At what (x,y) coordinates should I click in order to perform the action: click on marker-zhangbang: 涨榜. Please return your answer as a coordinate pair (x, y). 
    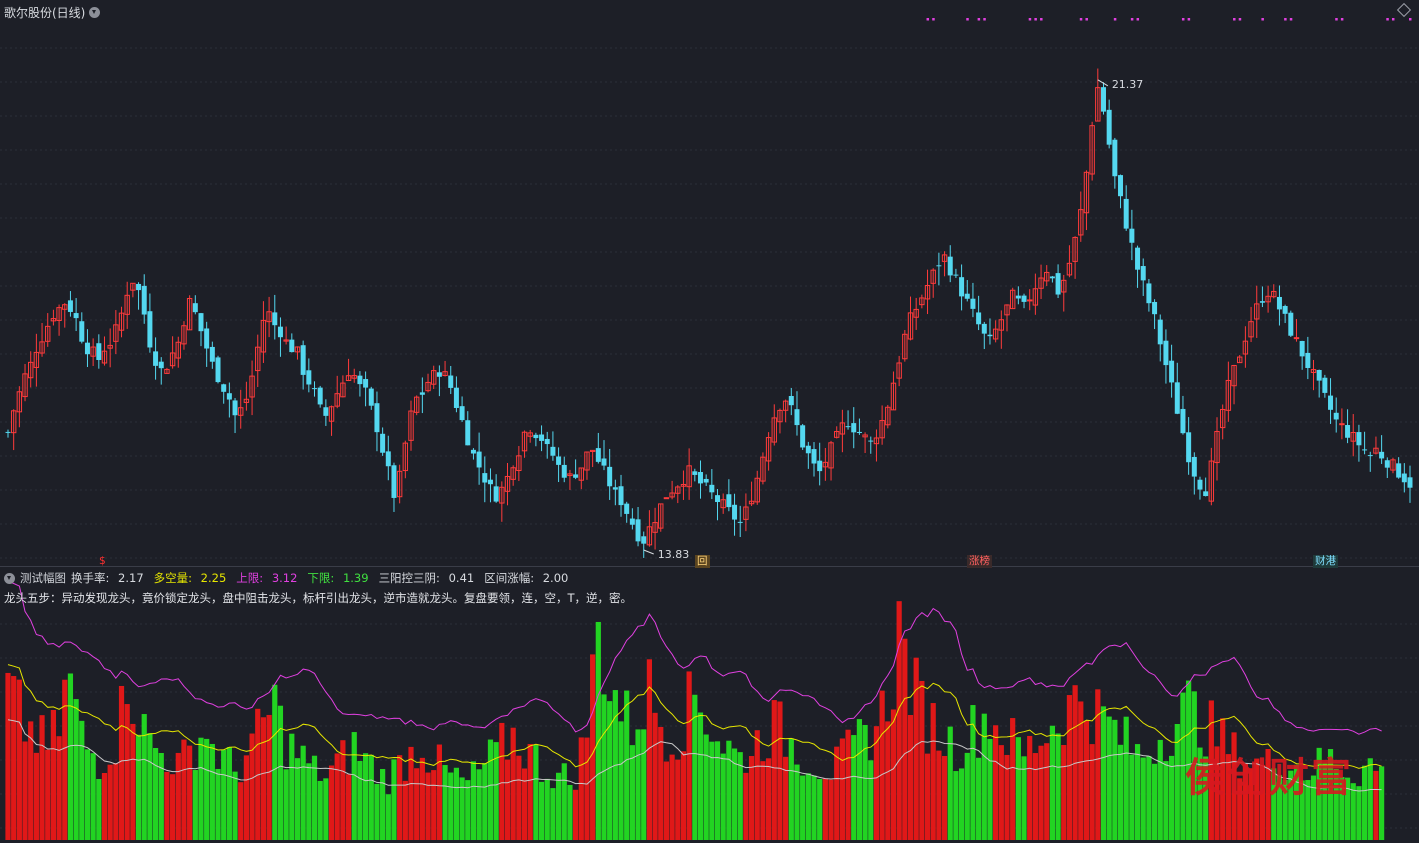
    Looking at the image, I should click on (979, 561).